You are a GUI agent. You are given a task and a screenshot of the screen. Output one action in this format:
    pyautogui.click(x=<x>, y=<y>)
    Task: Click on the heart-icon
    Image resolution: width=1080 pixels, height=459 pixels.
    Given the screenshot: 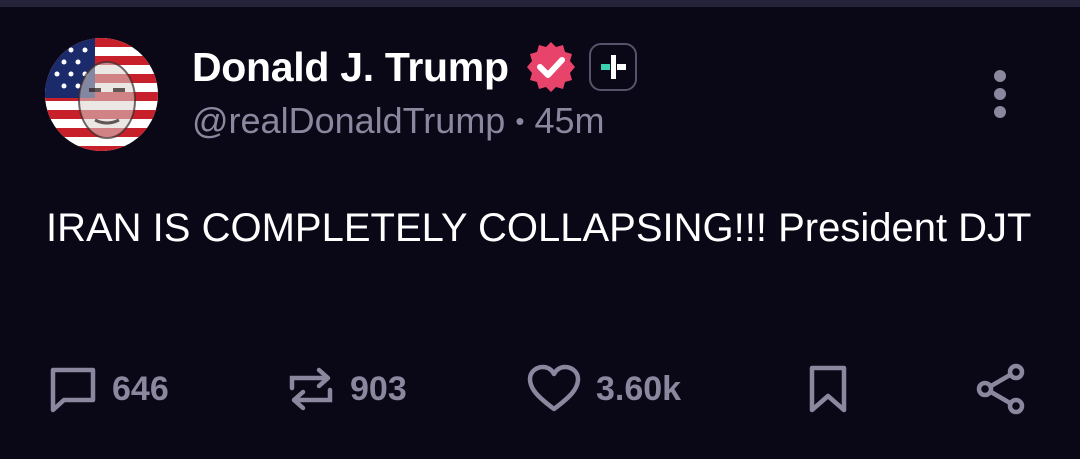 What is the action you would take?
    pyautogui.click(x=554, y=388)
    